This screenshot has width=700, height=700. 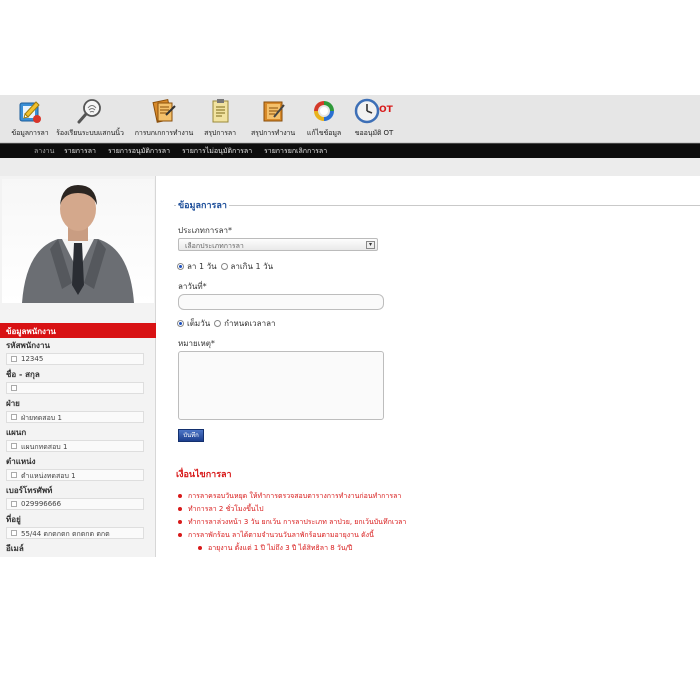 I want to click on nav-item-cancelled-list: รายการยกเลิกการลา, so click(x=295, y=151).